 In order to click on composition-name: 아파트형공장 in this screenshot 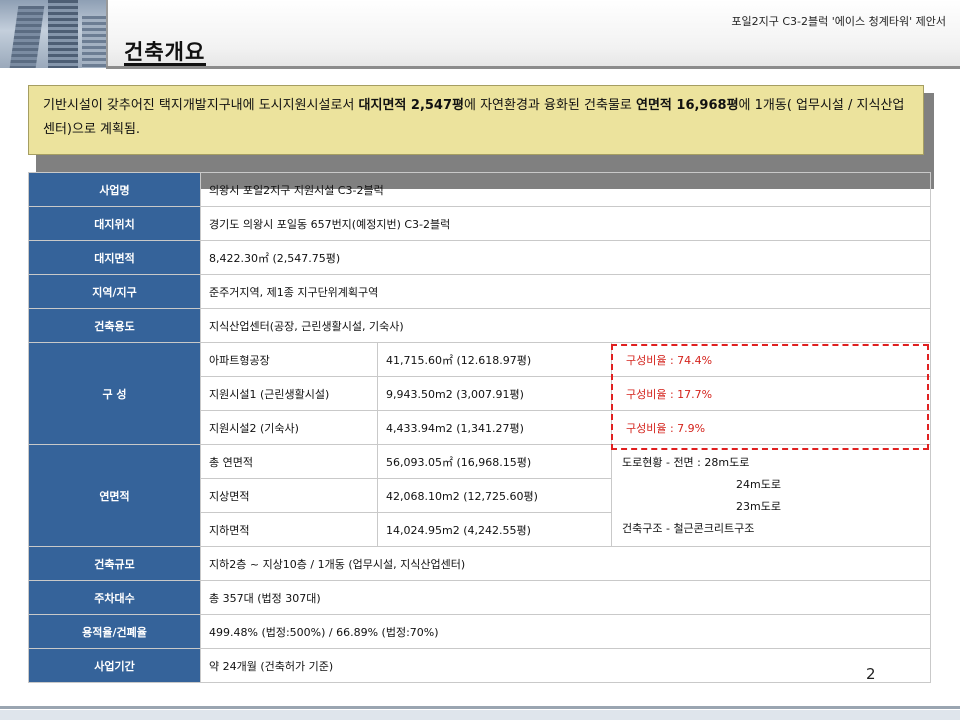, I will do `click(289, 359)`.